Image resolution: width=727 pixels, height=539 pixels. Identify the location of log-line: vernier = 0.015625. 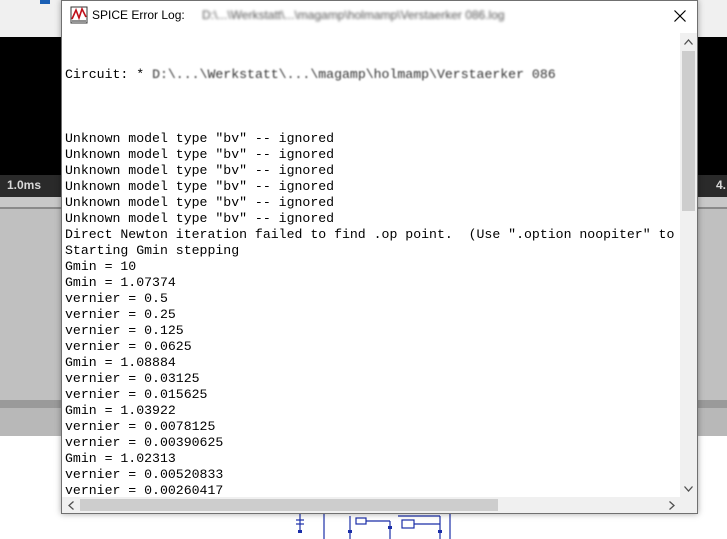
(136, 394).